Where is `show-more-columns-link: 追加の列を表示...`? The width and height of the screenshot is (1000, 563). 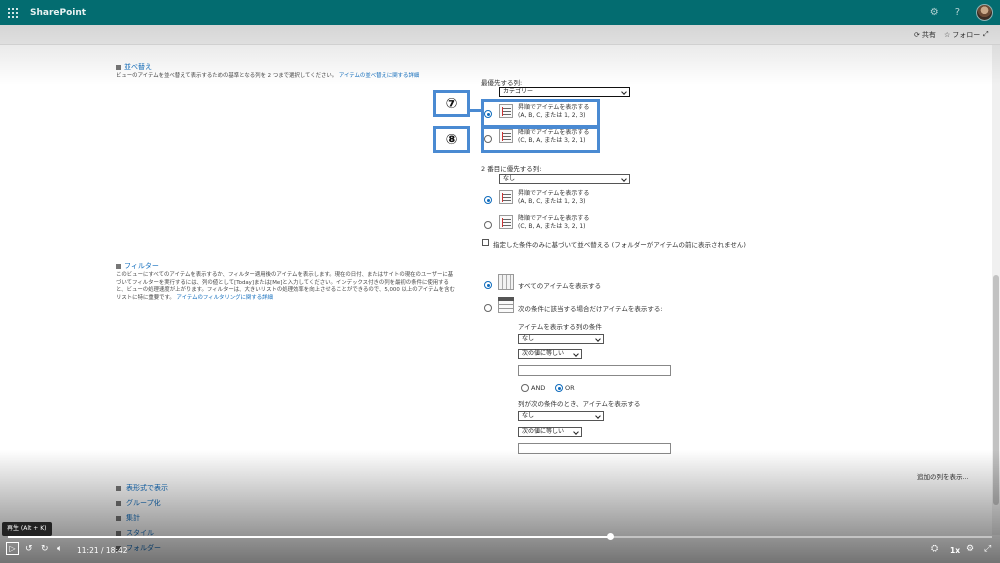 show-more-columns-link: 追加の列を表示... is located at coordinates (943, 476).